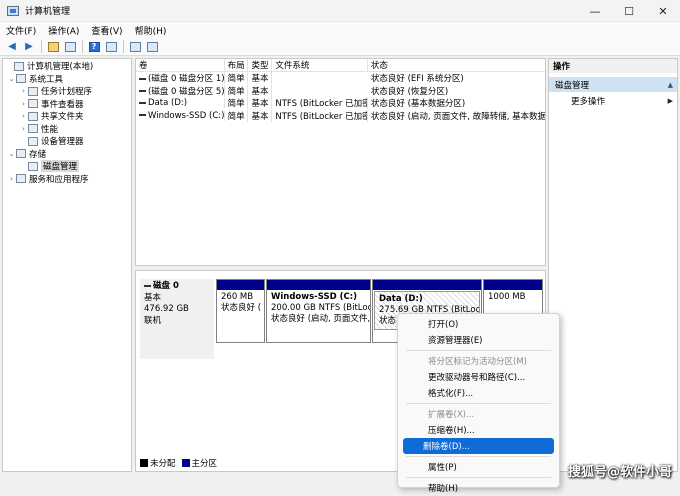 Image resolution: width=680 pixels, height=496 pixels. What do you see at coordinates (33, 129) in the screenshot?
I see `performance-icon` at bounding box center [33, 129].